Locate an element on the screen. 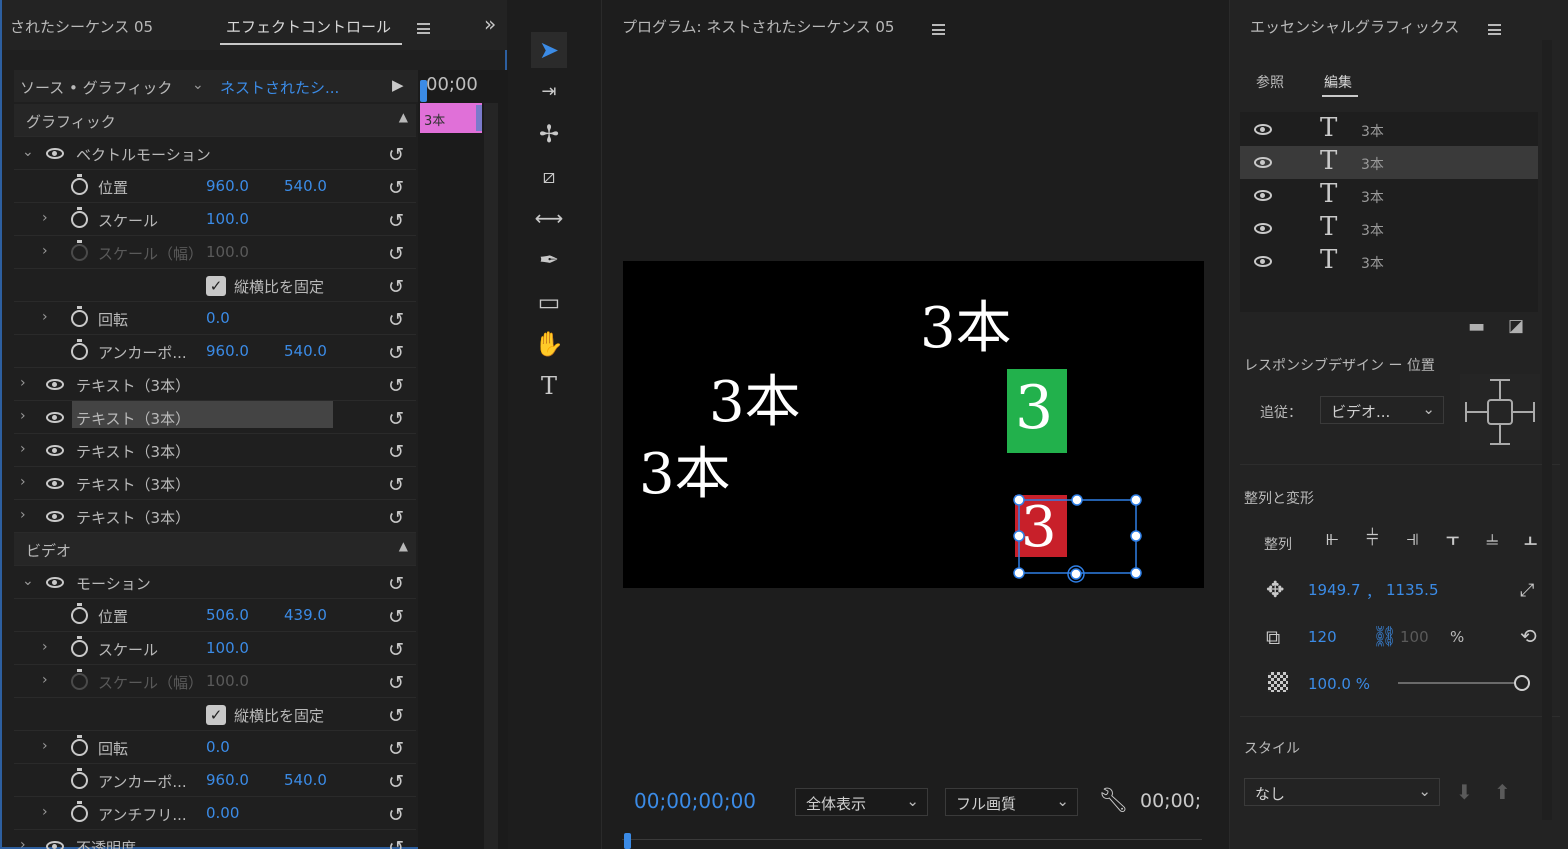 Image resolution: width=1568 pixels, height=849 pixels. eg-title: エッセンシャルグラフィックス is located at coordinates (1354, 26).